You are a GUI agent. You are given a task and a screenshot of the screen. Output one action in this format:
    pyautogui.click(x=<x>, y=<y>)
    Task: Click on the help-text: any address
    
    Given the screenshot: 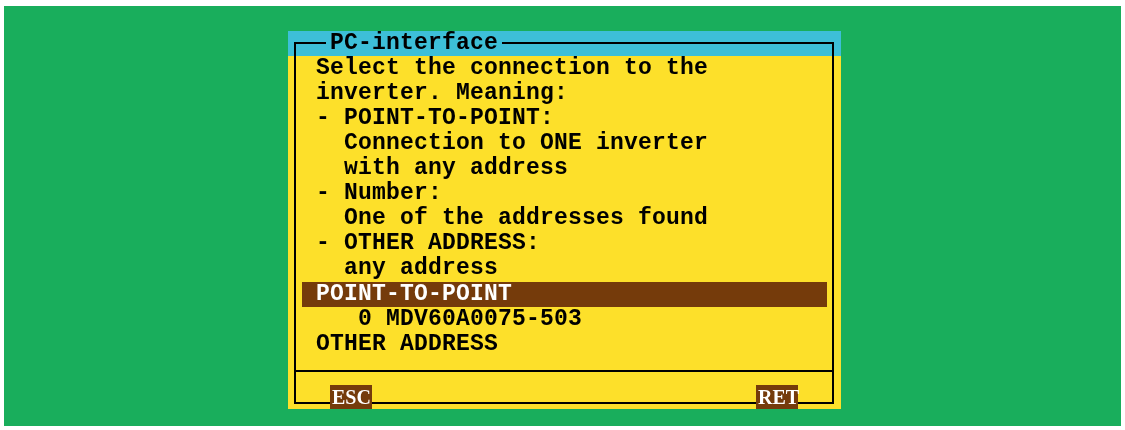 What is the action you would take?
    pyautogui.click(x=421, y=268)
    